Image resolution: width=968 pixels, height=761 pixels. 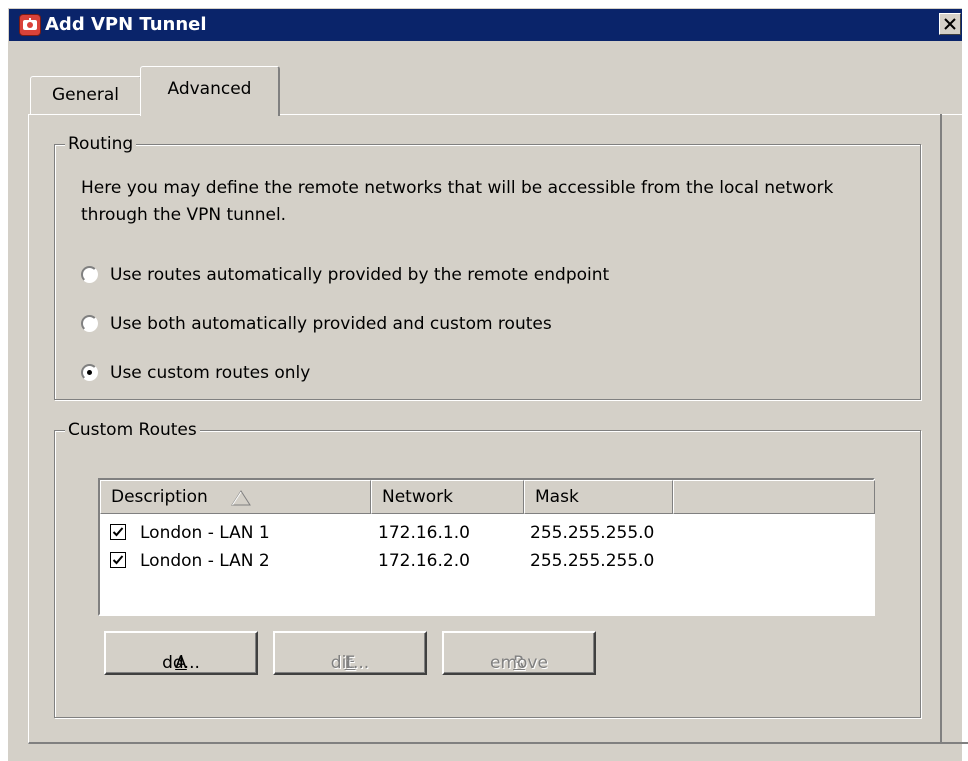 I want to click on tab-general-label: General, so click(x=85, y=95).